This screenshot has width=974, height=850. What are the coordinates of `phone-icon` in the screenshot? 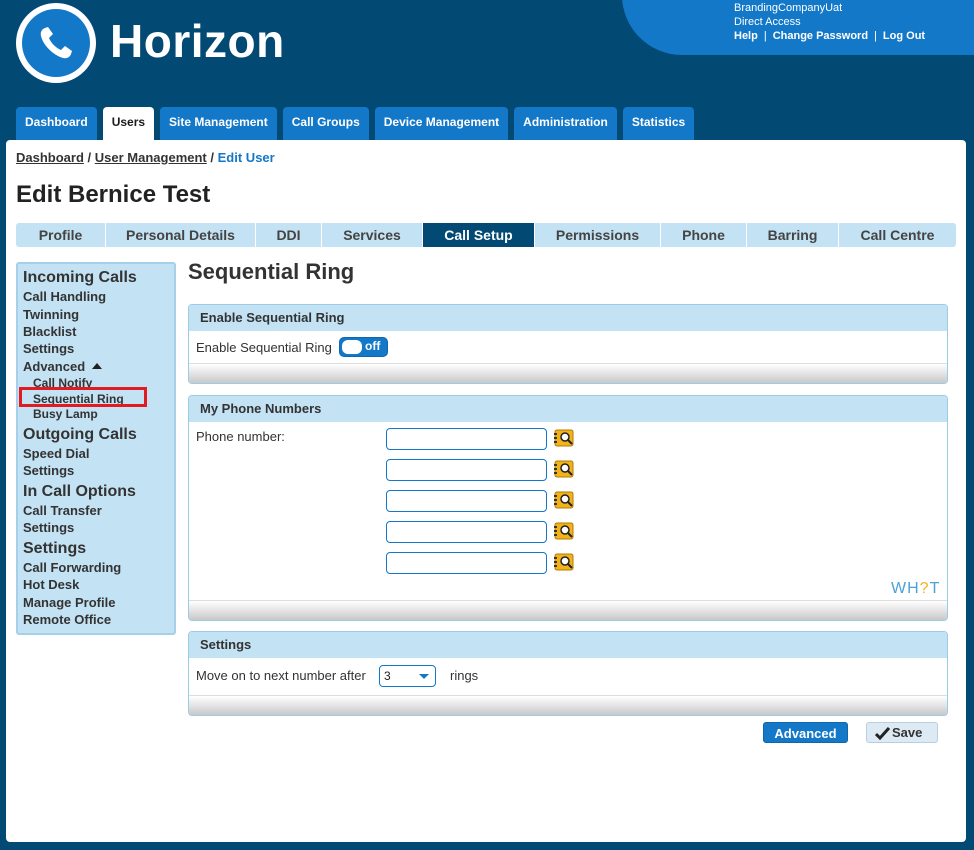 It's located at (56, 43).